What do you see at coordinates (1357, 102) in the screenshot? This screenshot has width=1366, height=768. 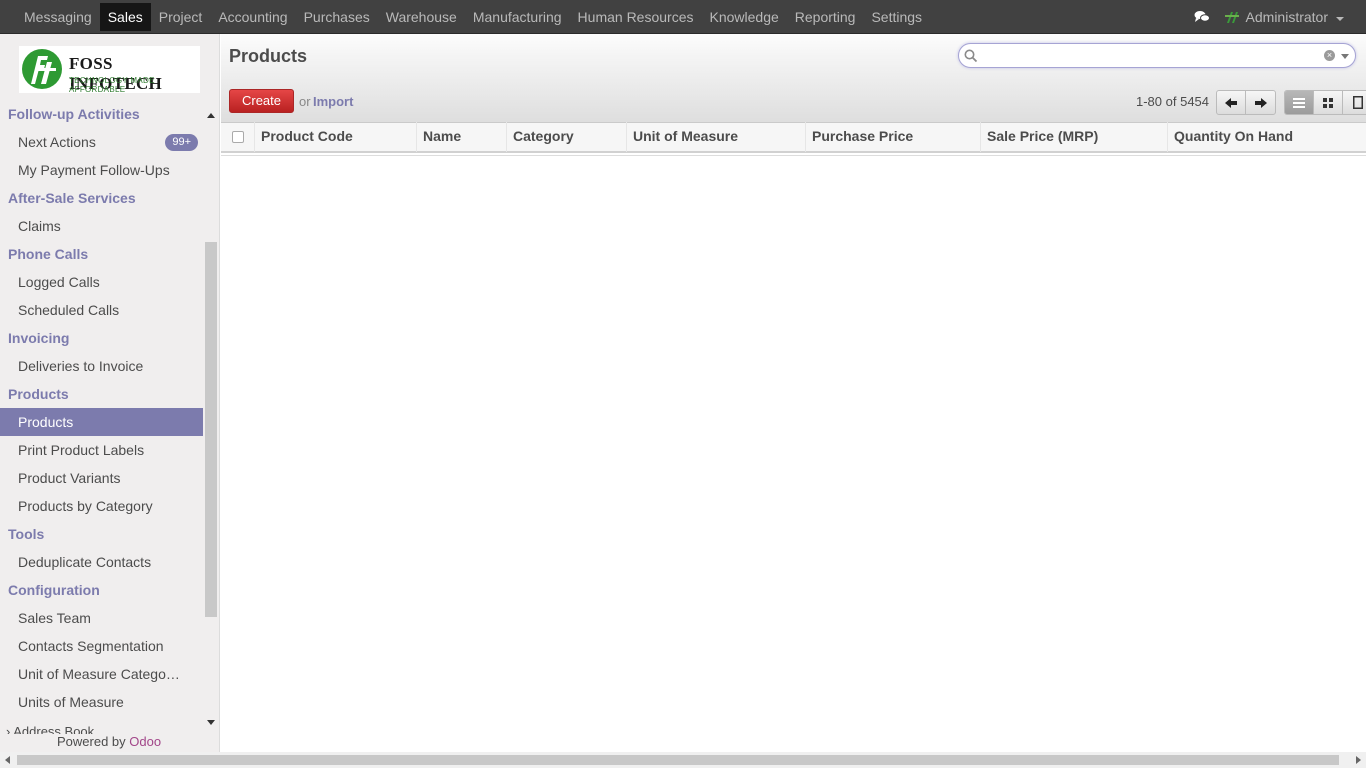 I see `form-view-icon` at bounding box center [1357, 102].